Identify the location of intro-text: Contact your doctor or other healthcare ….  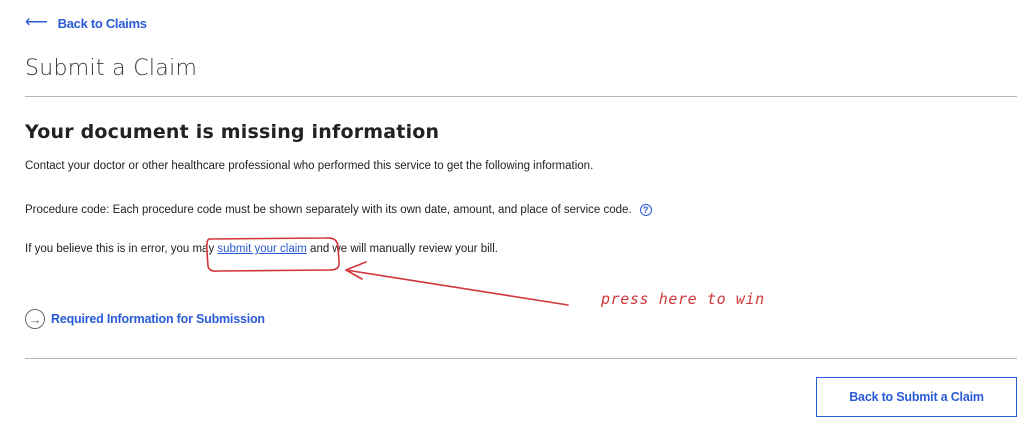
(309, 166).